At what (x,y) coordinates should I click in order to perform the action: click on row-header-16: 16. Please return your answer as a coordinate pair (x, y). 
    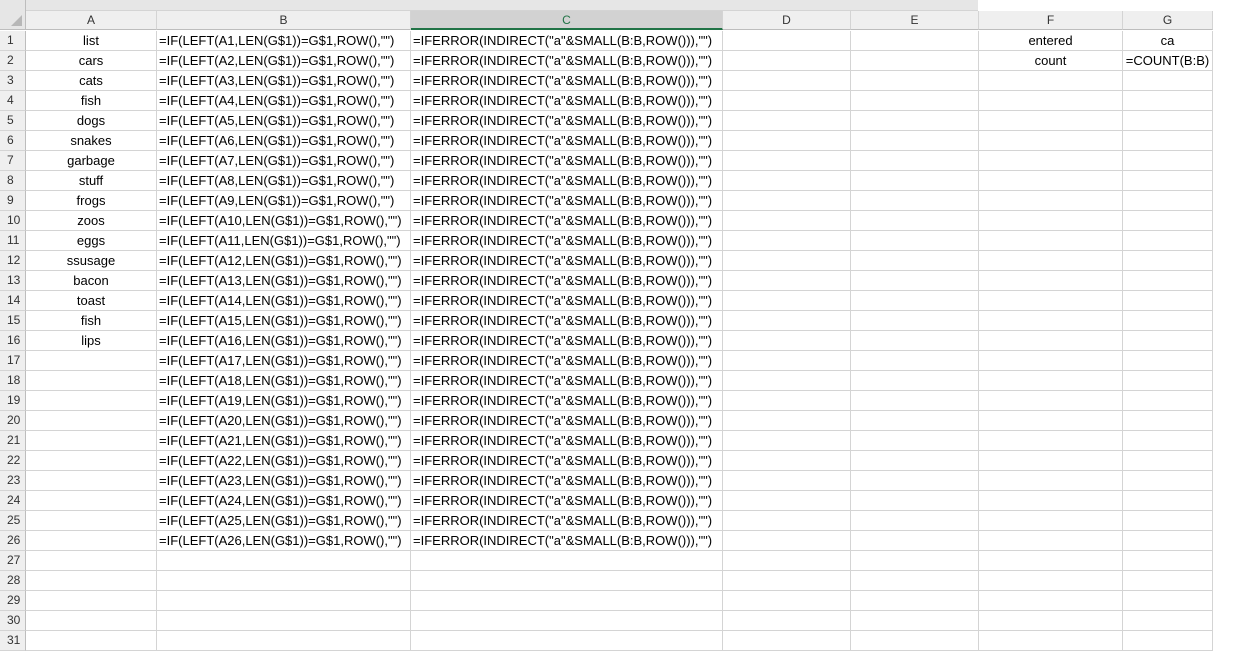
    Looking at the image, I should click on (13, 341).